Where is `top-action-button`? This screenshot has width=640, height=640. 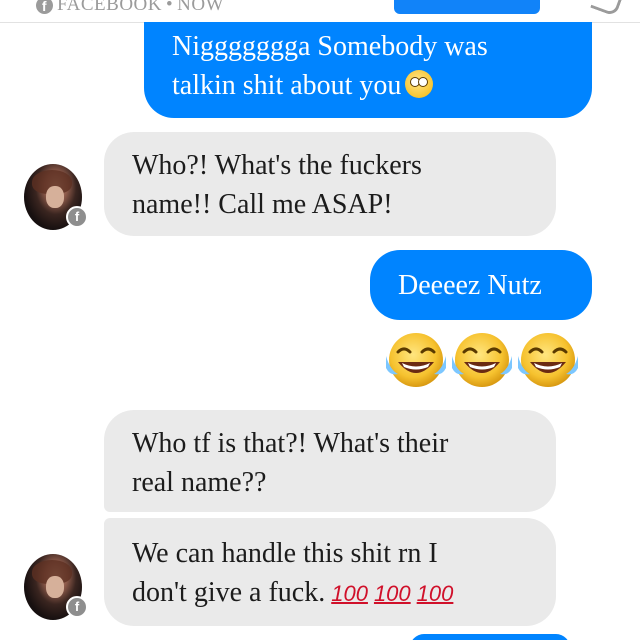 top-action-button is located at coordinates (467, 7).